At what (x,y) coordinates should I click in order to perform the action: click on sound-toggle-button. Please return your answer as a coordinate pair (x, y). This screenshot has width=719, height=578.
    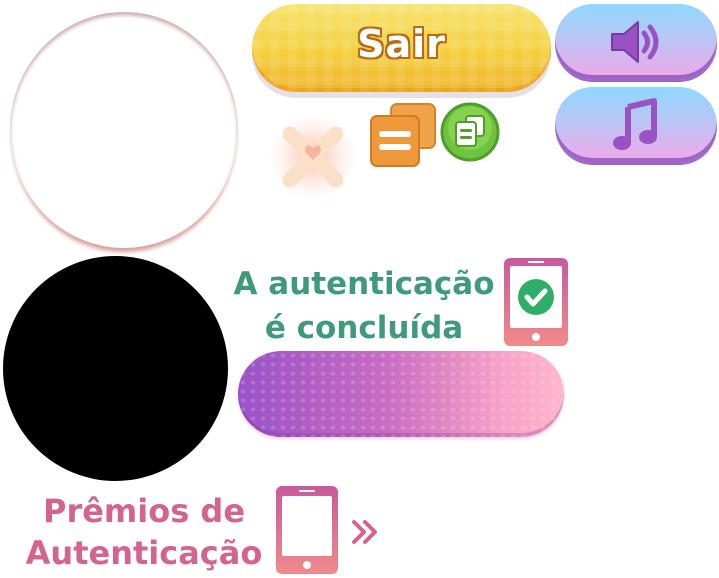
    Looking at the image, I should click on (636, 42).